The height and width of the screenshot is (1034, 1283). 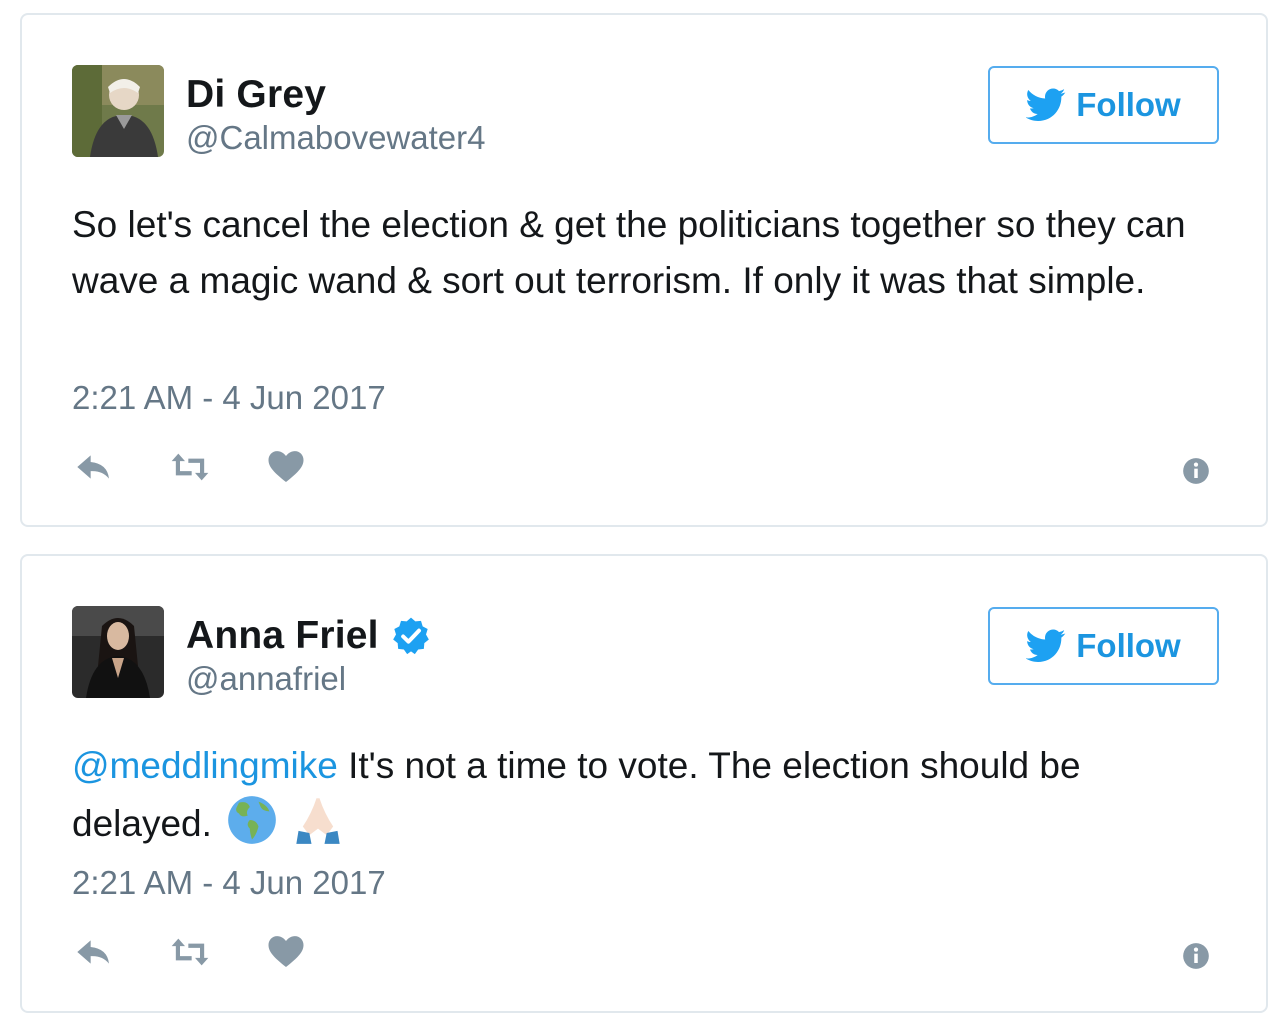 I want to click on user-handle: @Calmabovewater4, so click(x=335, y=138).